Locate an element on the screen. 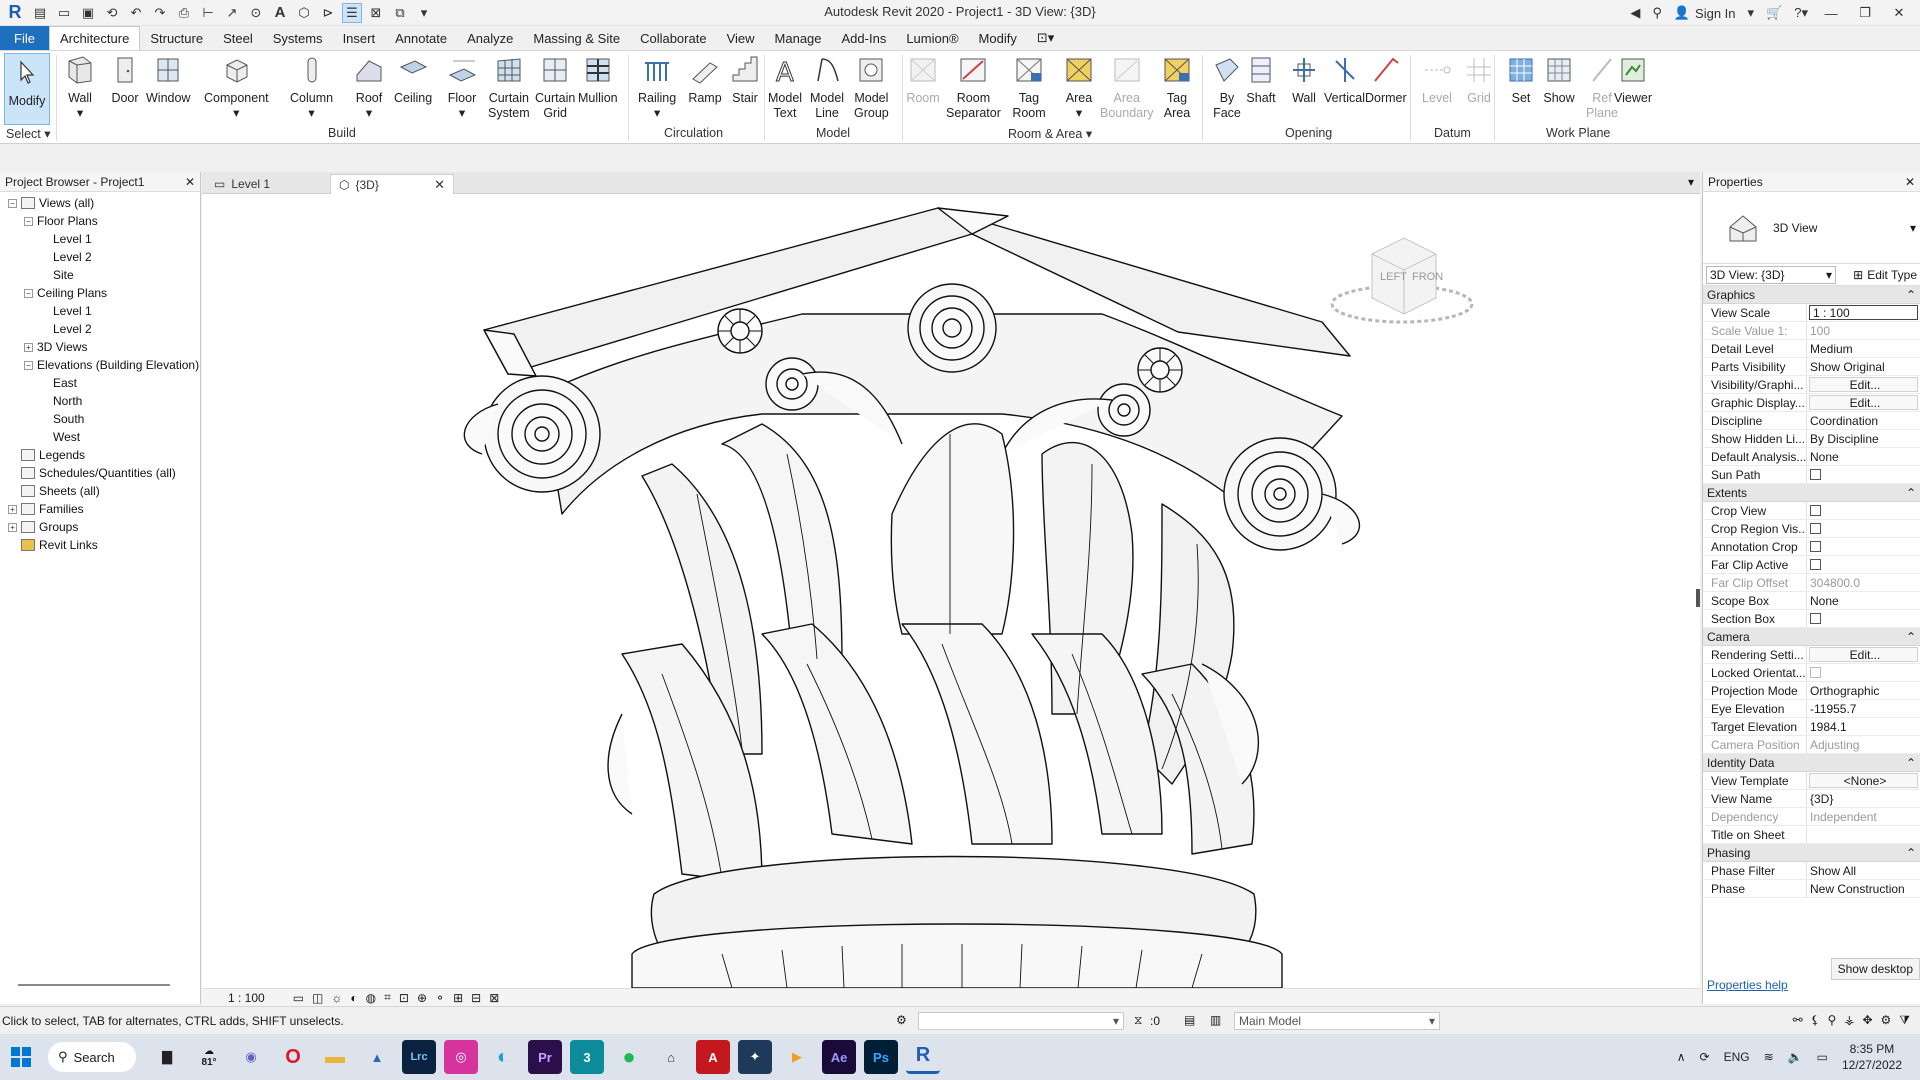  column-button: Column ▾ is located at coordinates (311, 87).